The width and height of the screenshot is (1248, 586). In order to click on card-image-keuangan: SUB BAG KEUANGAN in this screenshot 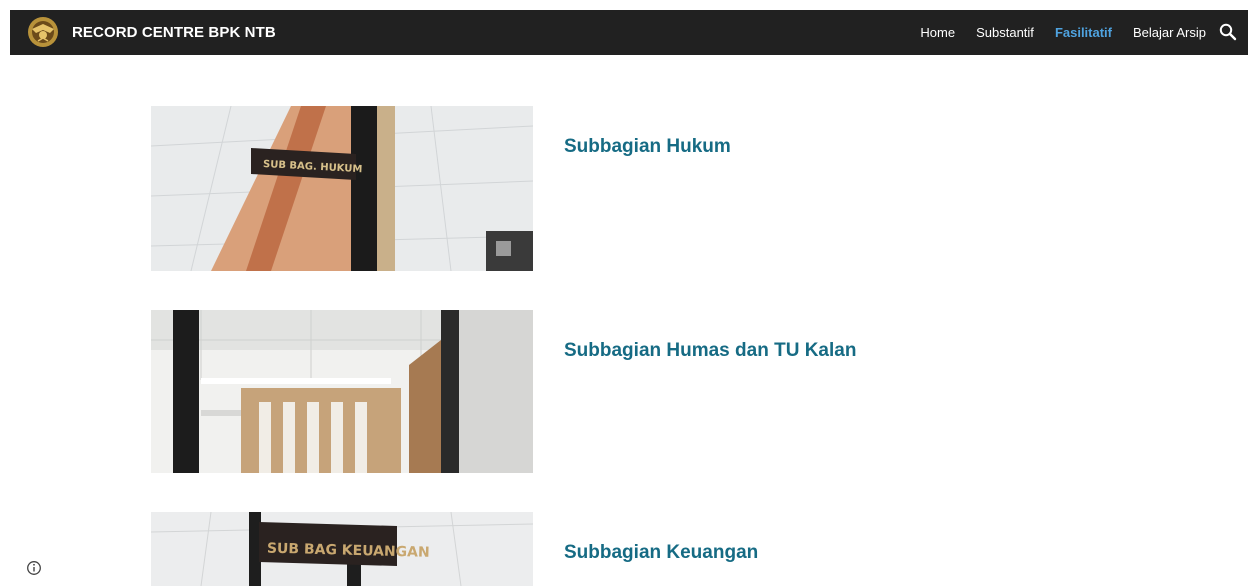, I will do `click(342, 549)`.